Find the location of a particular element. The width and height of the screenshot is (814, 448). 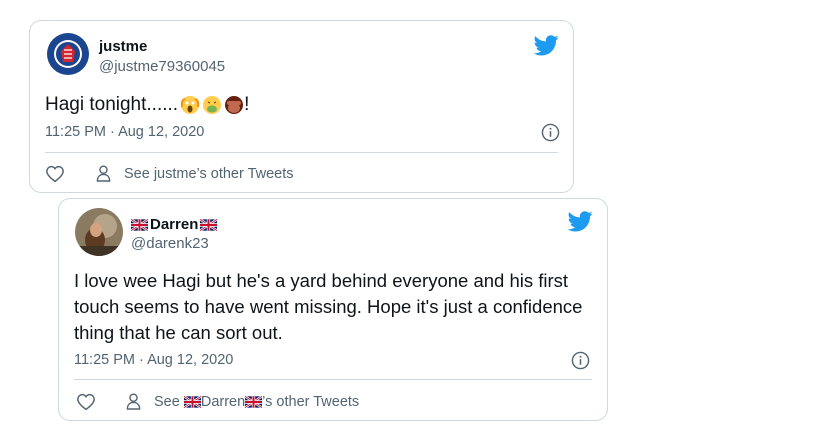

see-name: Darren is located at coordinates (223, 402).